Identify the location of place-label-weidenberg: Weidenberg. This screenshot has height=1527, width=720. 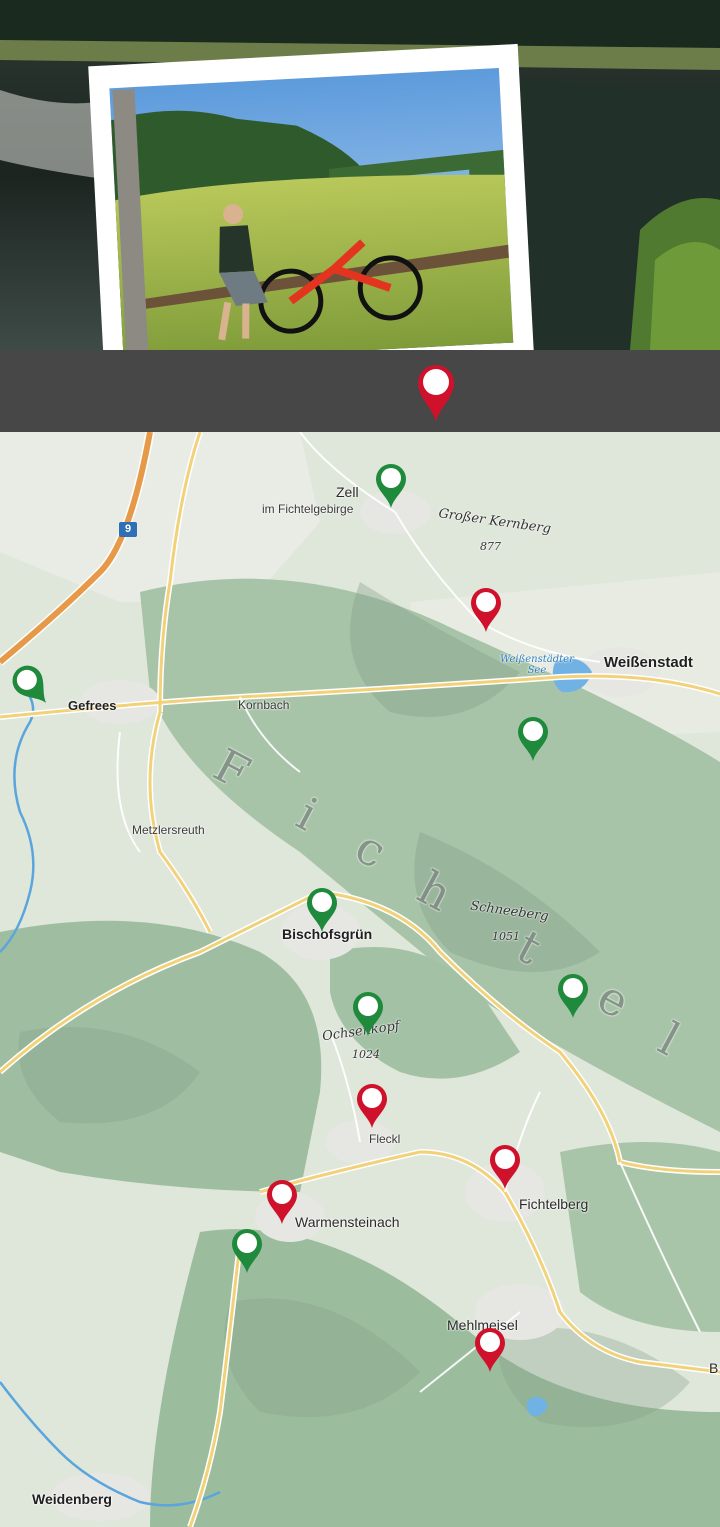
(72, 1499).